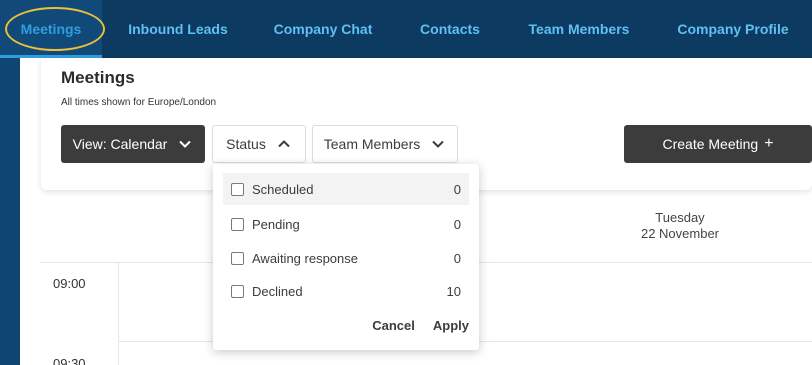  Describe the element at coordinates (579, 29) in the screenshot. I see `tab-team-members: Team Members` at that location.